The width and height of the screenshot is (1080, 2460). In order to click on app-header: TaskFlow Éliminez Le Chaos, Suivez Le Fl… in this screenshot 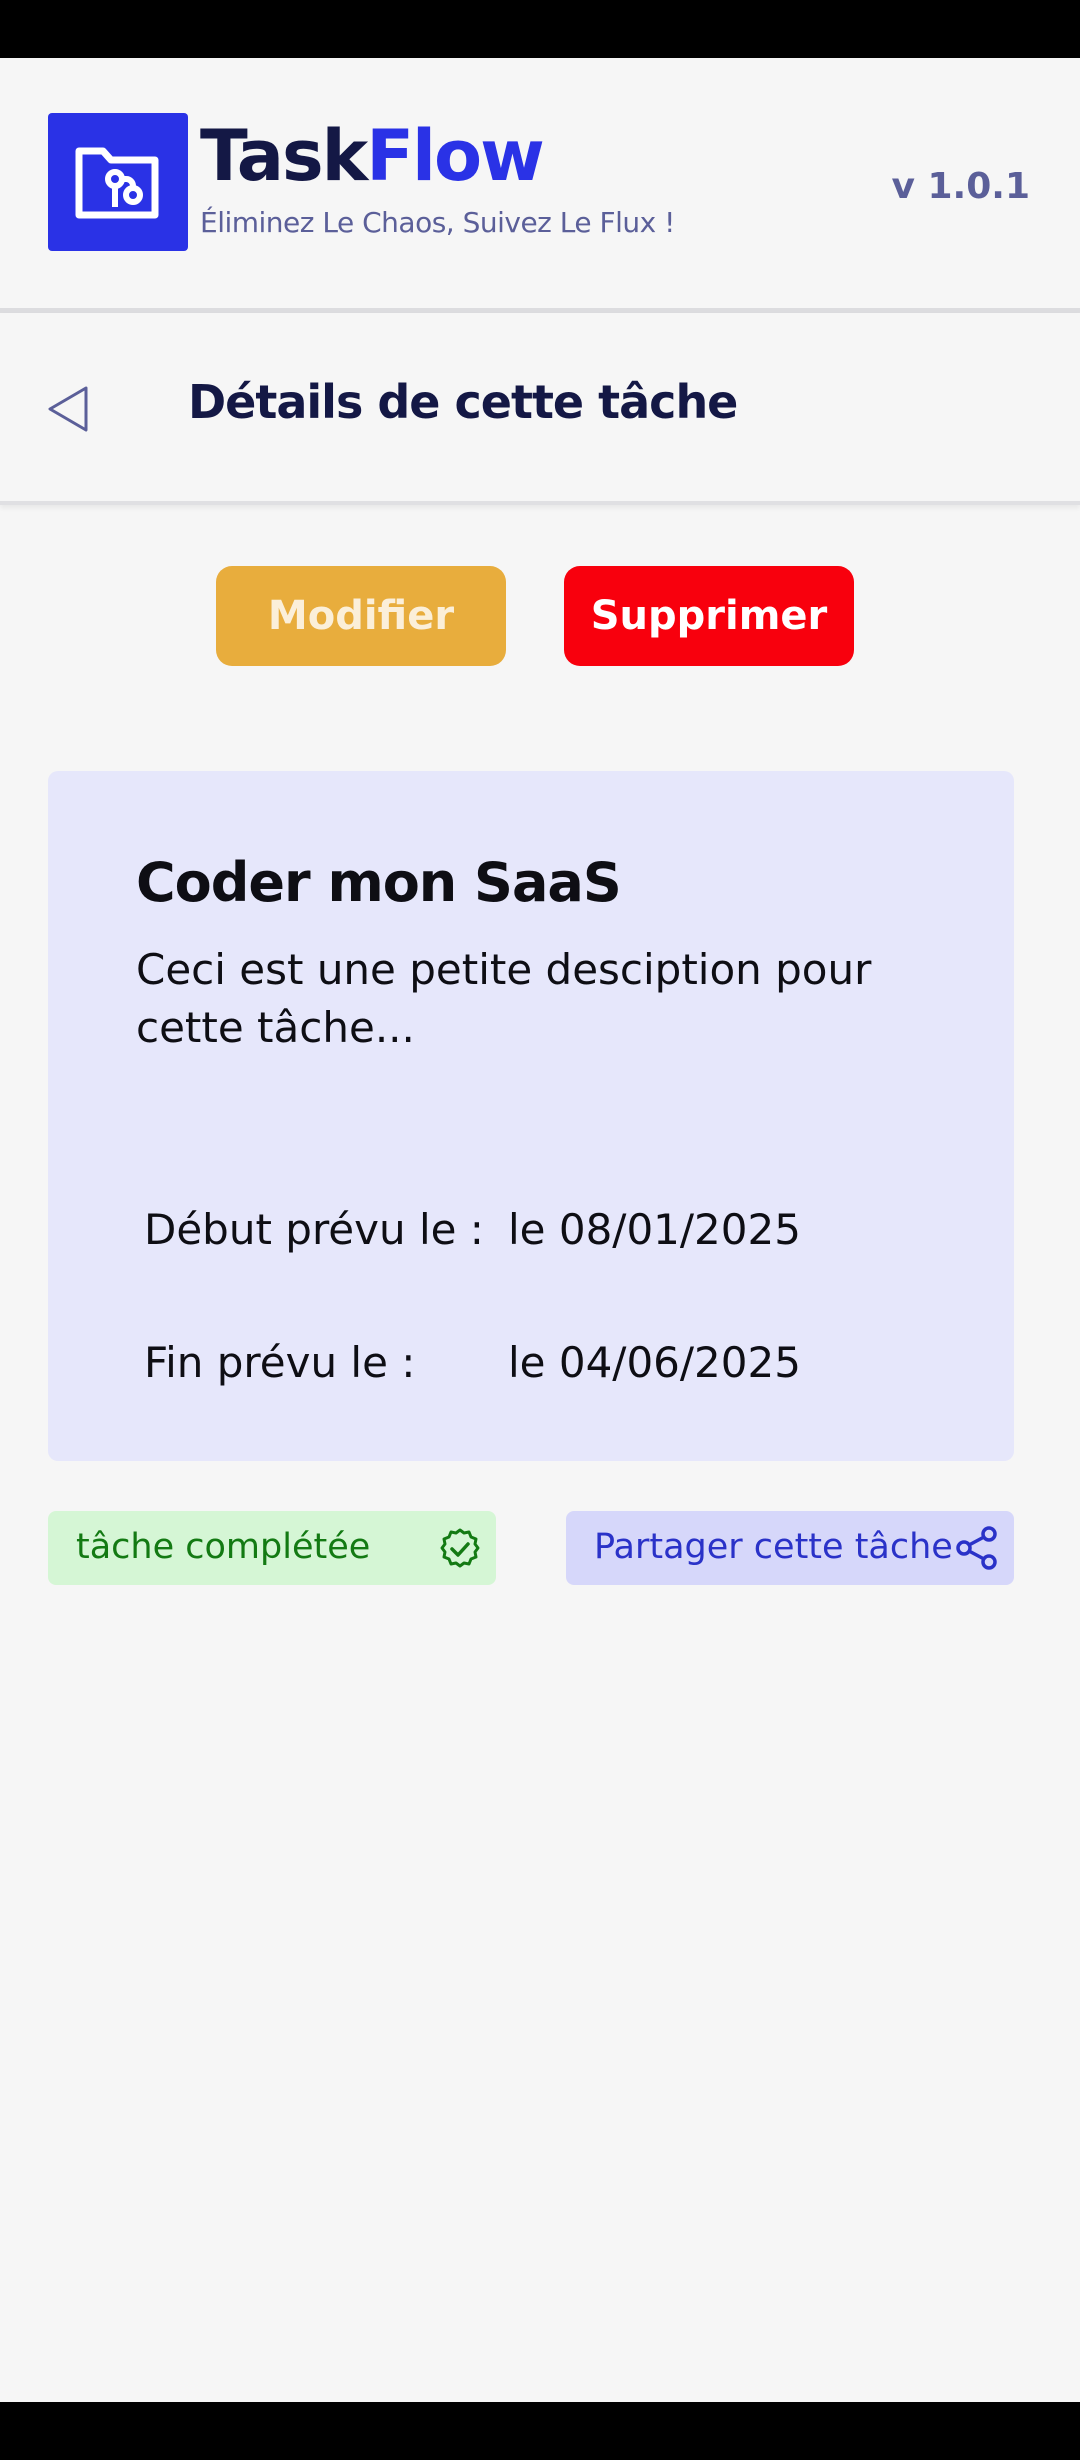, I will do `click(540, 185)`.